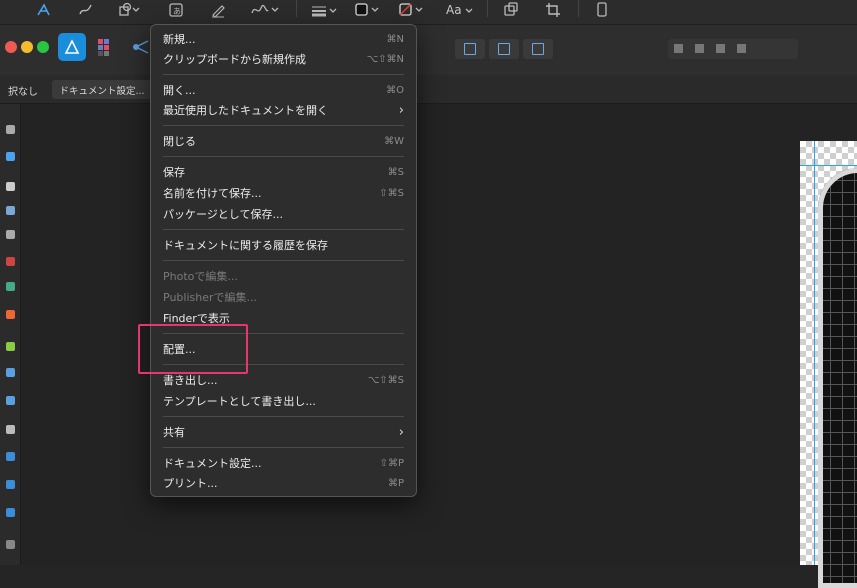  I want to click on brush-icon, so click(218, 10).